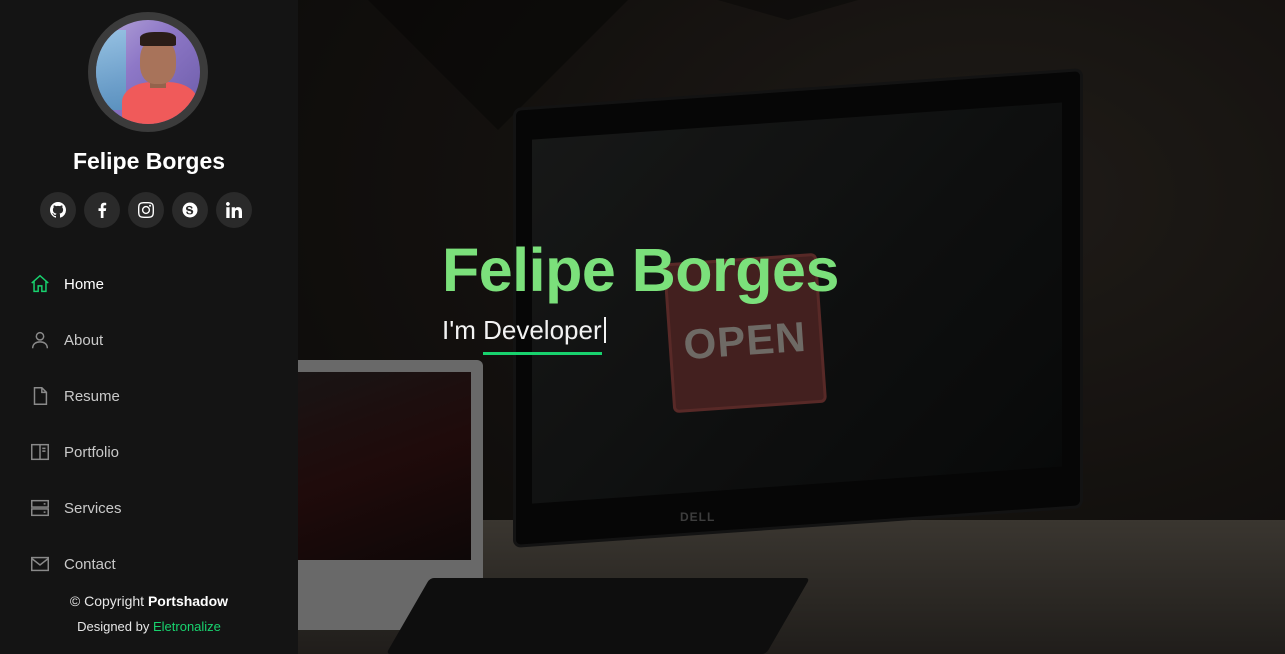 This screenshot has width=1285, height=654. I want to click on skype-link, so click(190, 210).